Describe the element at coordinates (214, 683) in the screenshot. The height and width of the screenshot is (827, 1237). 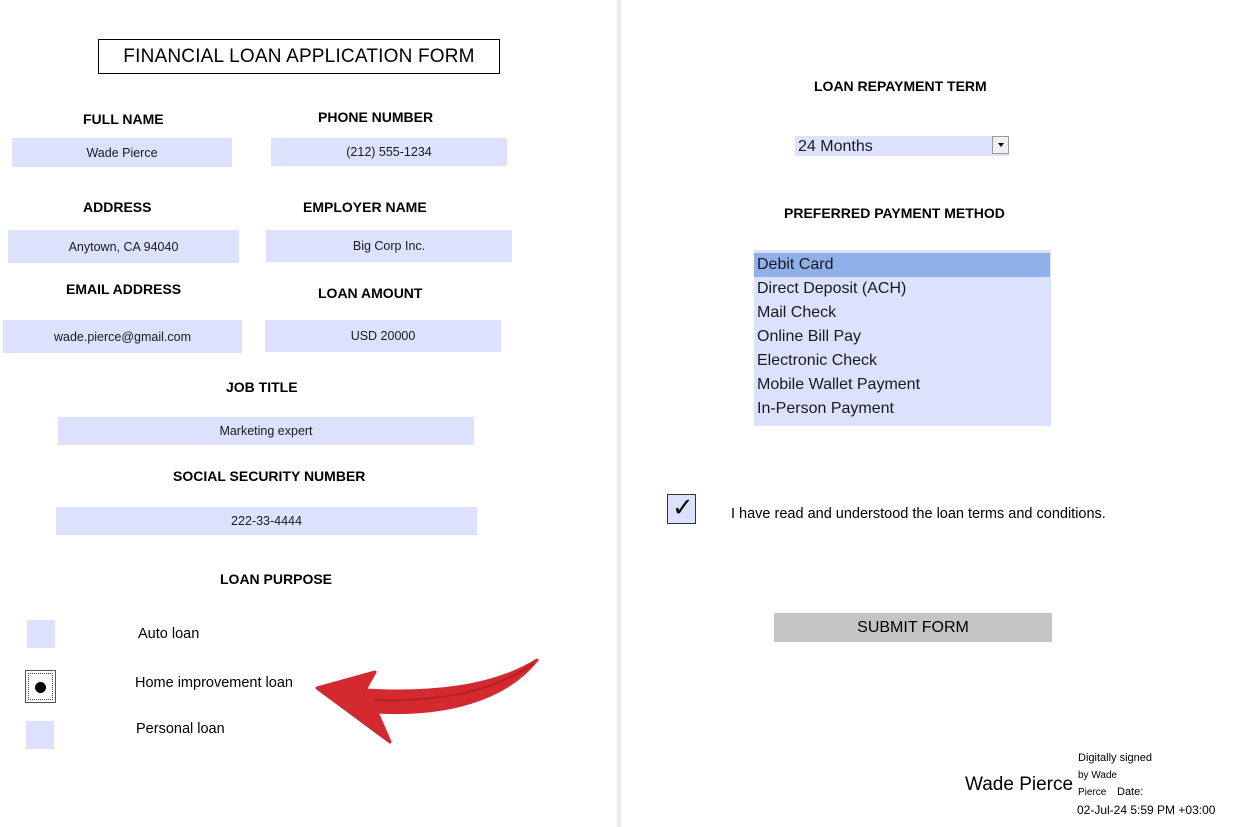
I see `radio-home-improvement-loan-label: Home improvement loan` at that location.